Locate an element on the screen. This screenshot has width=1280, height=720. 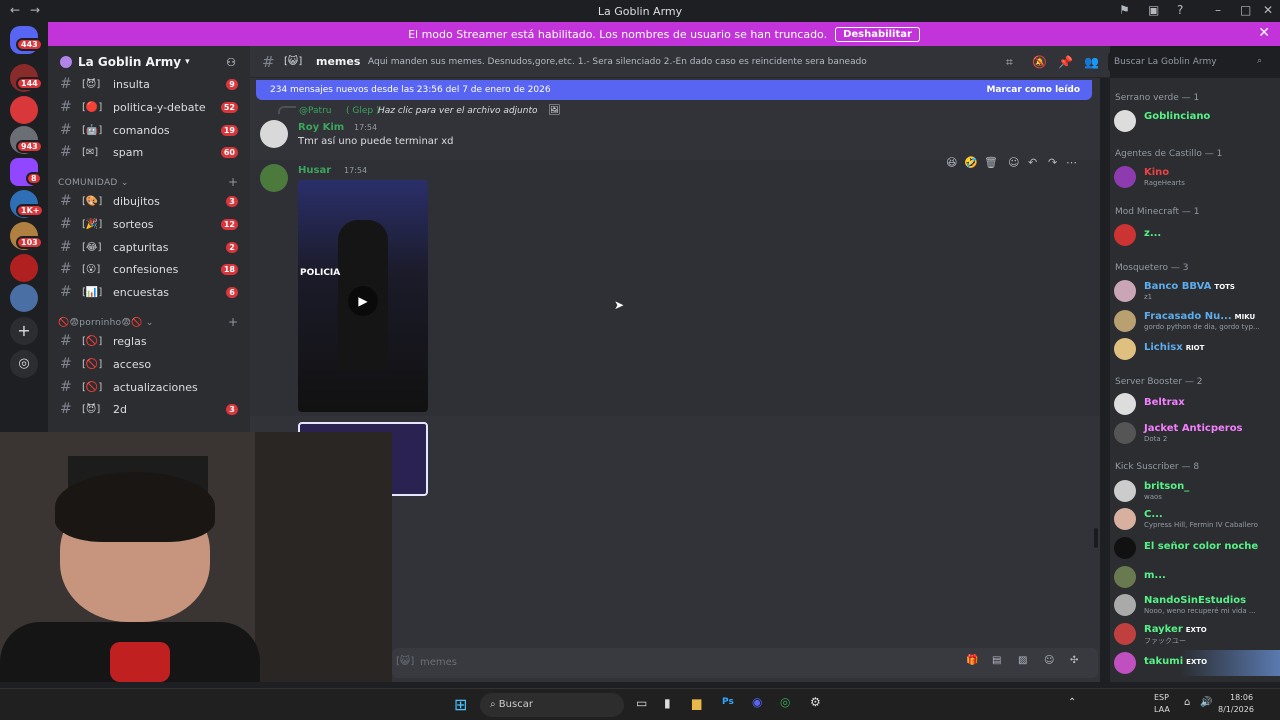
channel-item: # [😈] 2d 3 is located at coordinates (149, 409).